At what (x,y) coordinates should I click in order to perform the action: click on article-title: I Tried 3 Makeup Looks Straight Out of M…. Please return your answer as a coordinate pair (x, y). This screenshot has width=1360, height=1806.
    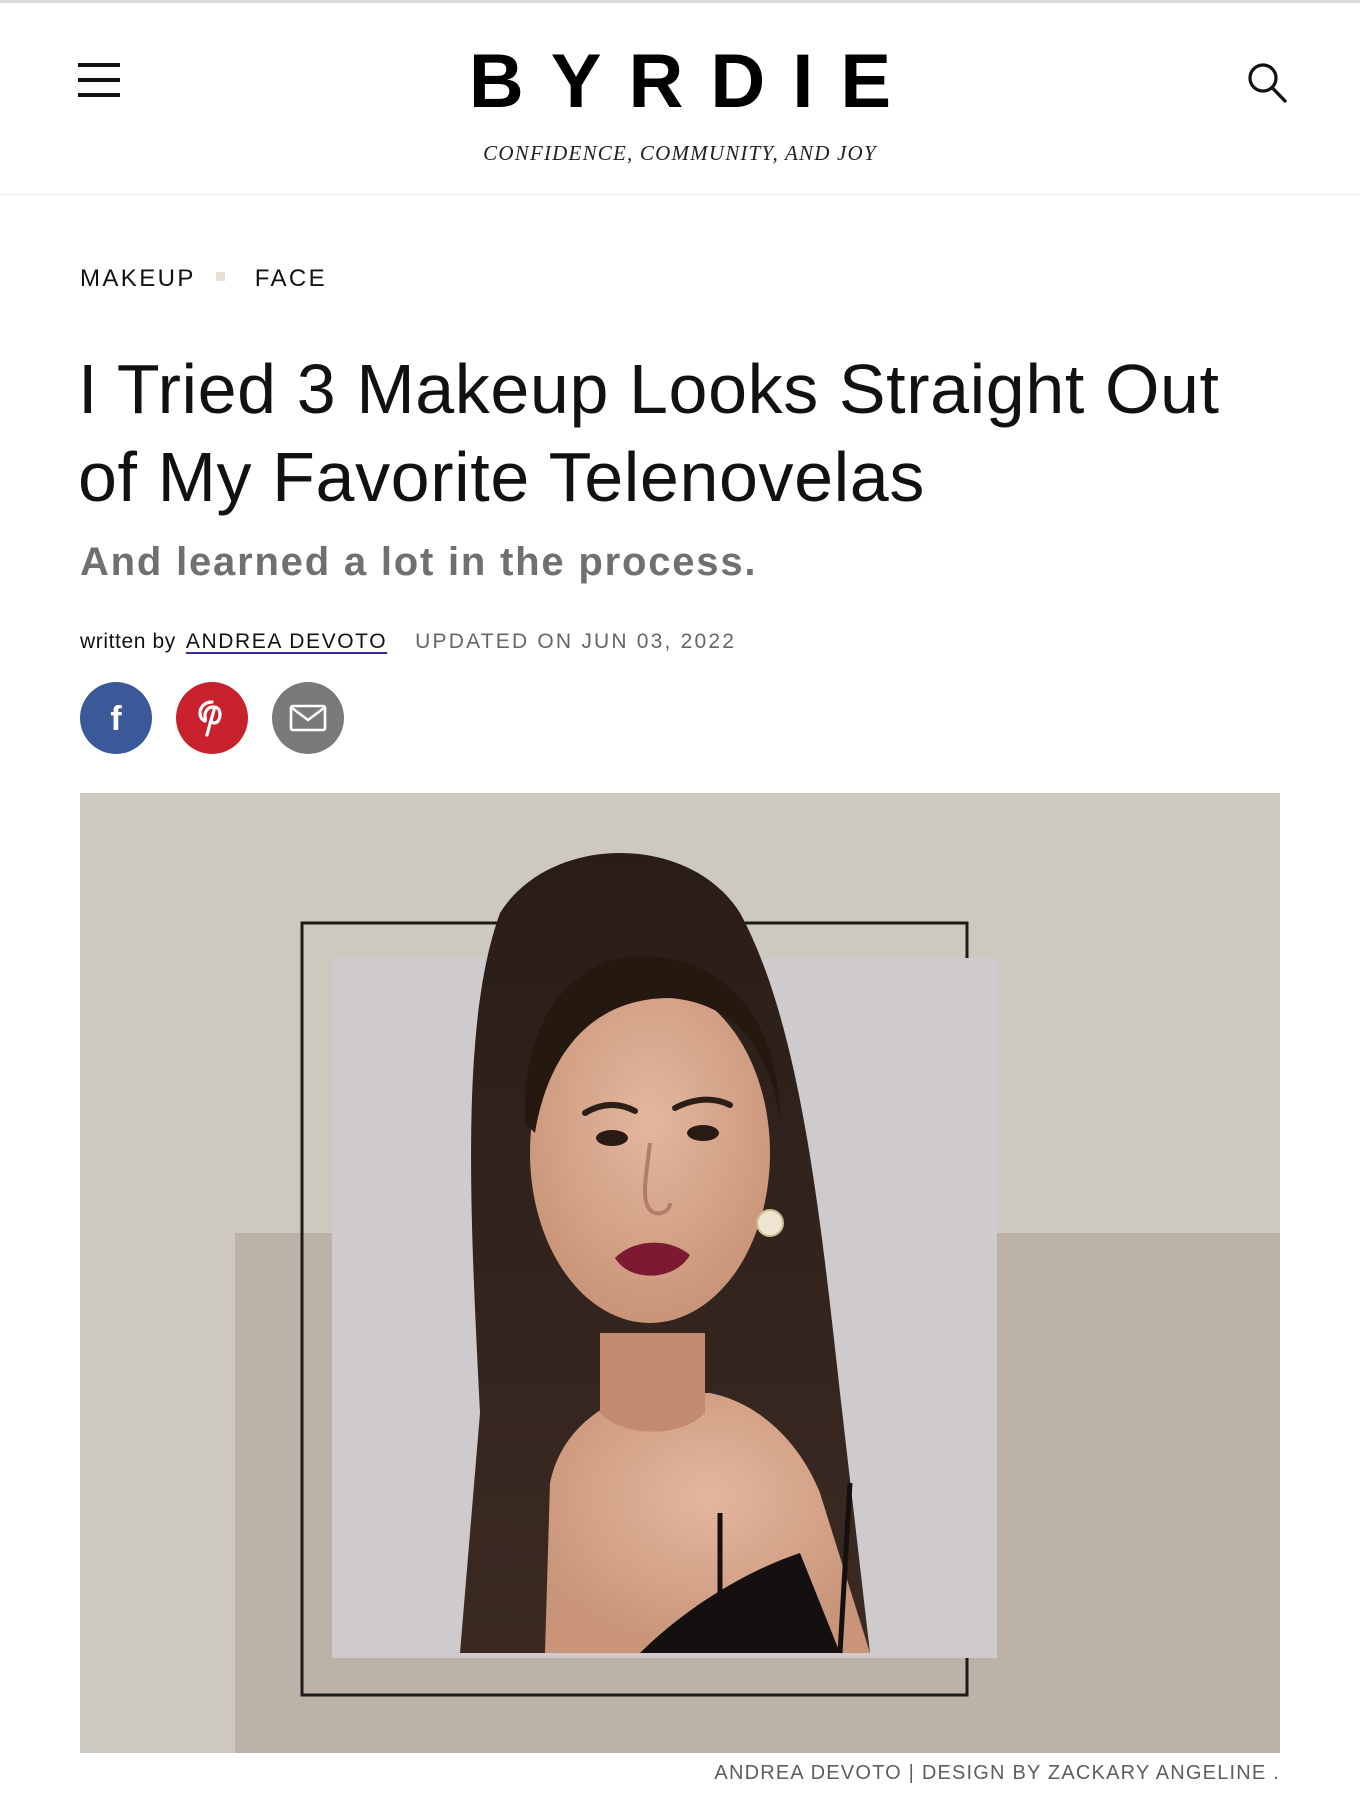
    Looking at the image, I should click on (649, 433).